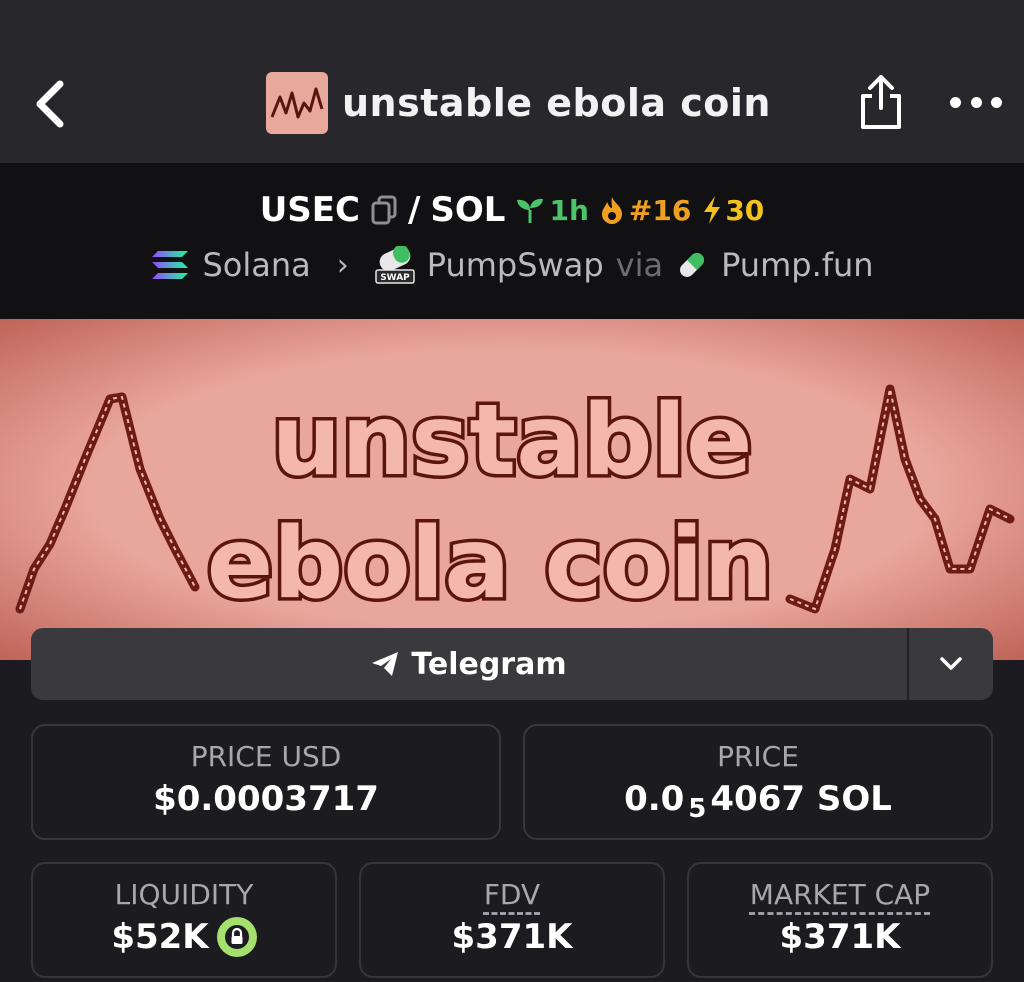  I want to click on liquidity-lock-icon, so click(236, 937).